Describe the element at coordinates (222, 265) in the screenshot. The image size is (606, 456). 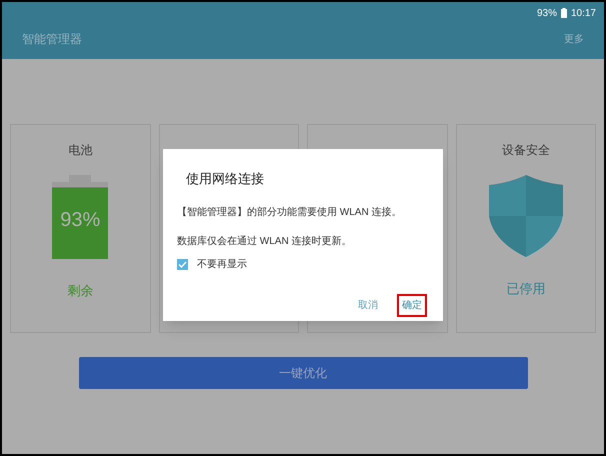
I see `checkbox-label: 不要再显示` at that location.